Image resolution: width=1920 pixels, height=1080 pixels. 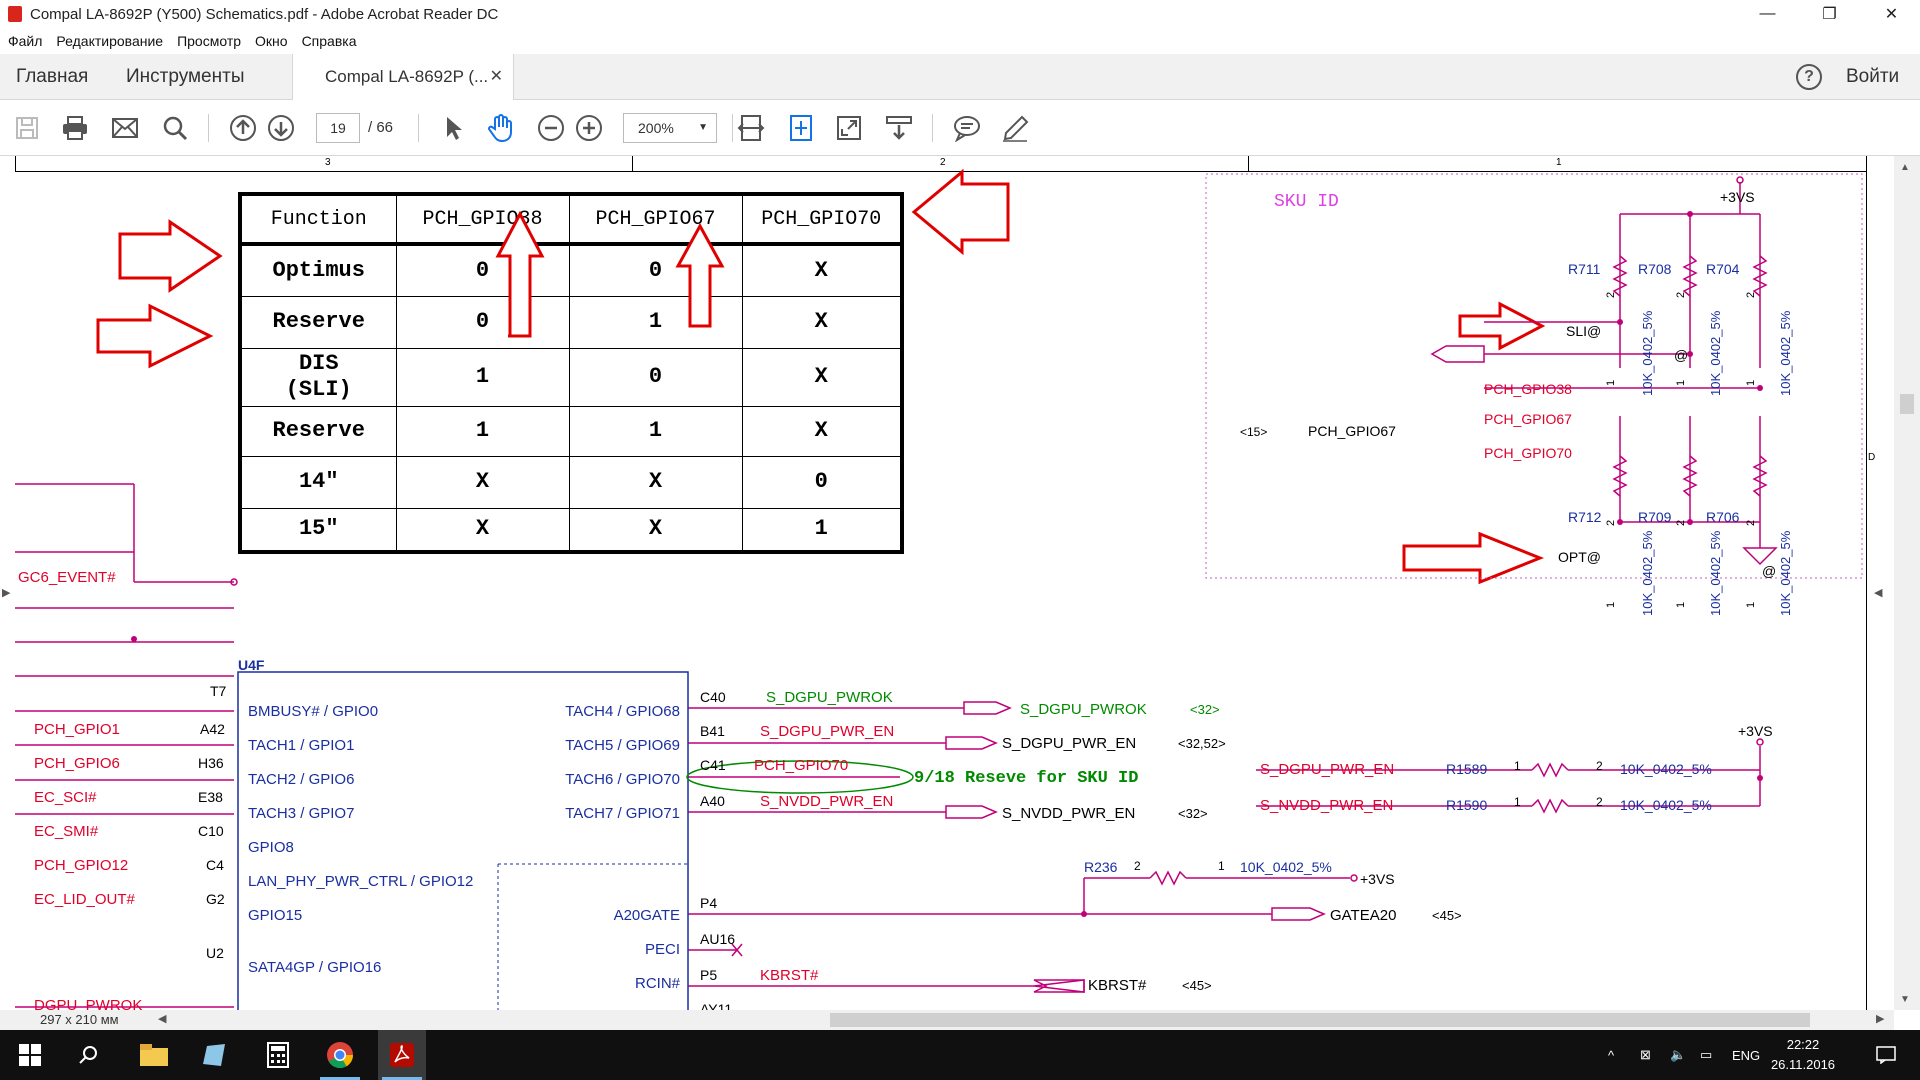 I want to click on menu-edit: Редактирование, so click(x=109, y=41).